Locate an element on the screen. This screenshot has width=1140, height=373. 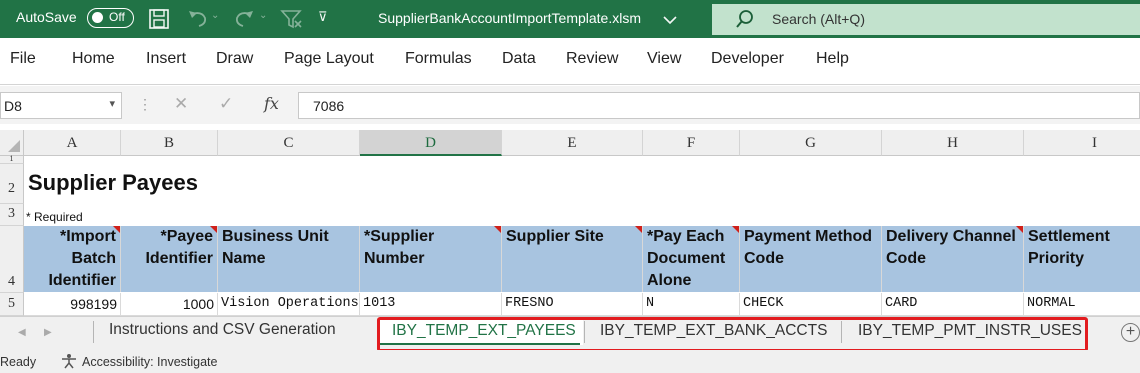
menu-help: Help is located at coordinates (832, 59).